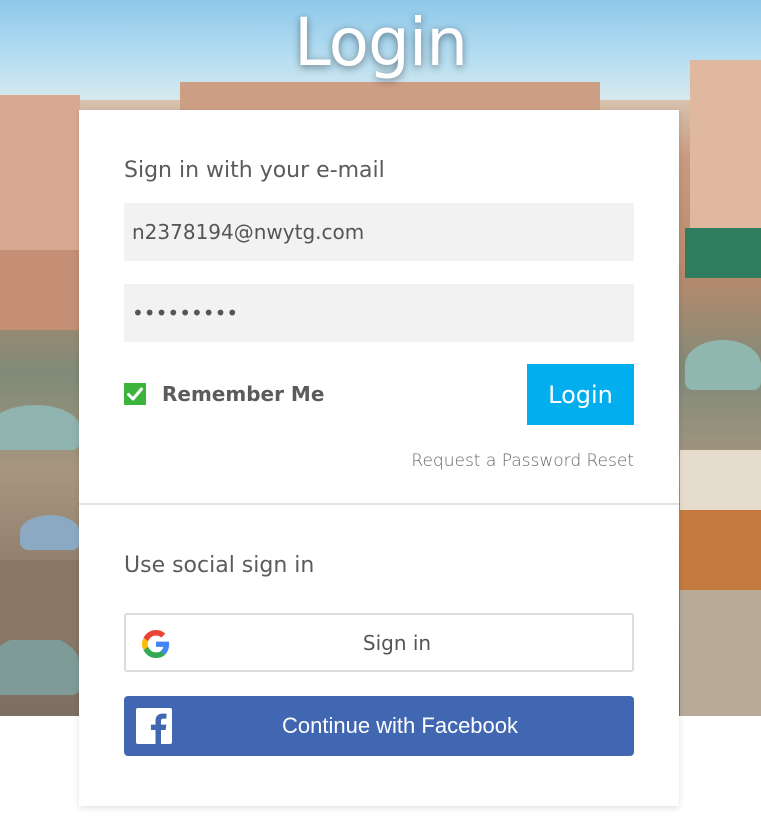  Describe the element at coordinates (379, 313) in the screenshot. I see `password-field` at that location.